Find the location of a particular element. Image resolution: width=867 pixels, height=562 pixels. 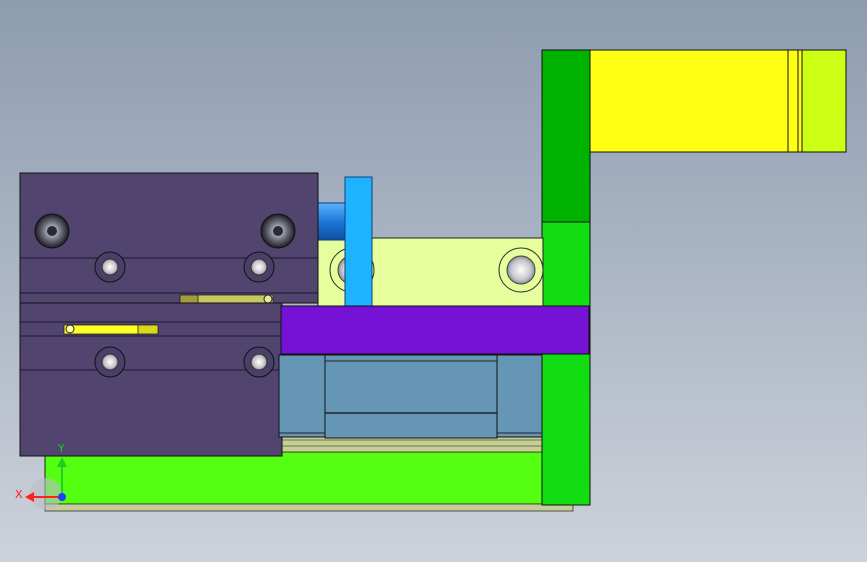

piston-rod is located at coordinates (333, 221).